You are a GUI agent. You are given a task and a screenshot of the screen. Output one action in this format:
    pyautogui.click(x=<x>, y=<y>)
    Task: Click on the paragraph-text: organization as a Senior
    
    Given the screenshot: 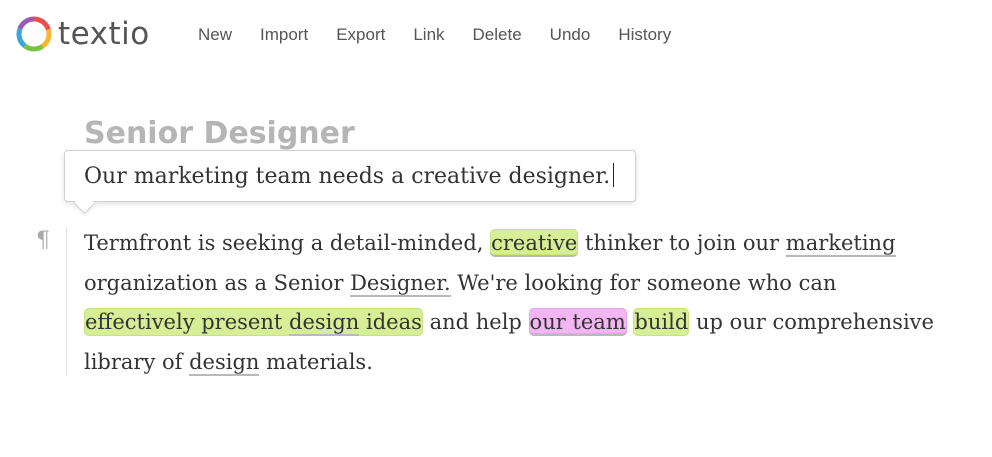 What is the action you would take?
    pyautogui.click(x=217, y=282)
    